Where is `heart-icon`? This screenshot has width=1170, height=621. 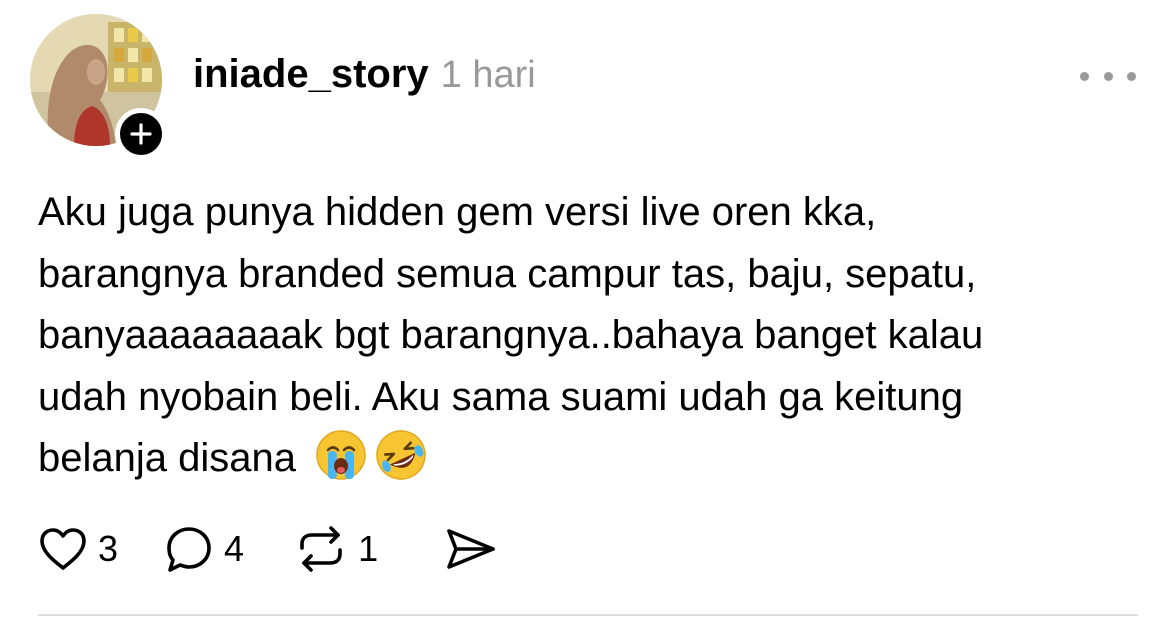 heart-icon is located at coordinates (63, 549).